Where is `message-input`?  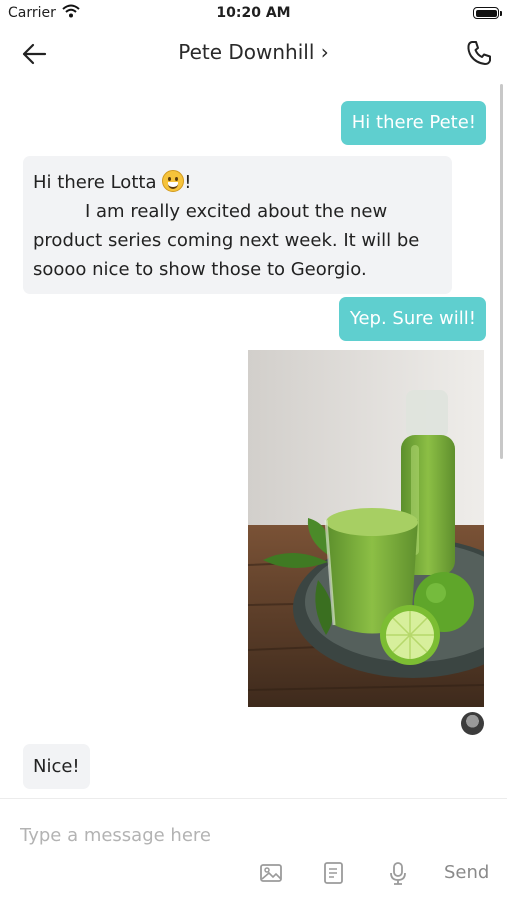
message-input is located at coordinates (250, 835).